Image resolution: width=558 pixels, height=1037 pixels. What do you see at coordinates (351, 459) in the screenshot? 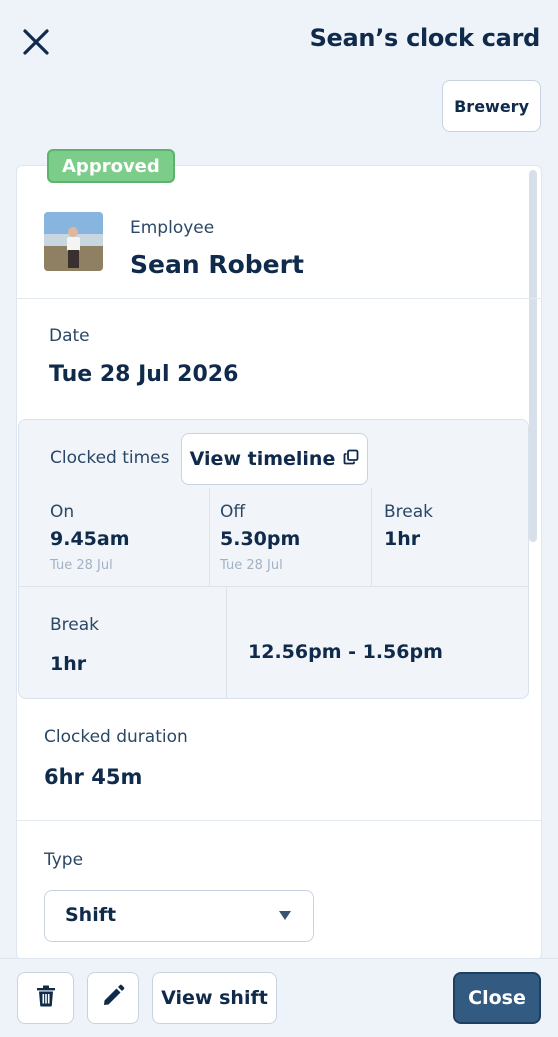
I see `external-window-icon` at bounding box center [351, 459].